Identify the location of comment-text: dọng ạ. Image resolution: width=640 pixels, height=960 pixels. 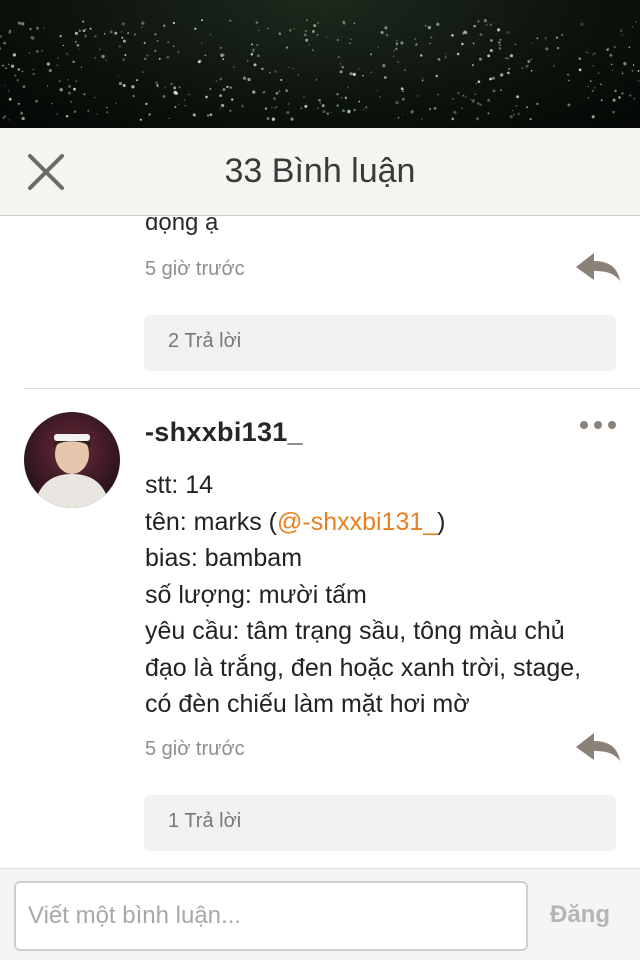
(182, 226).